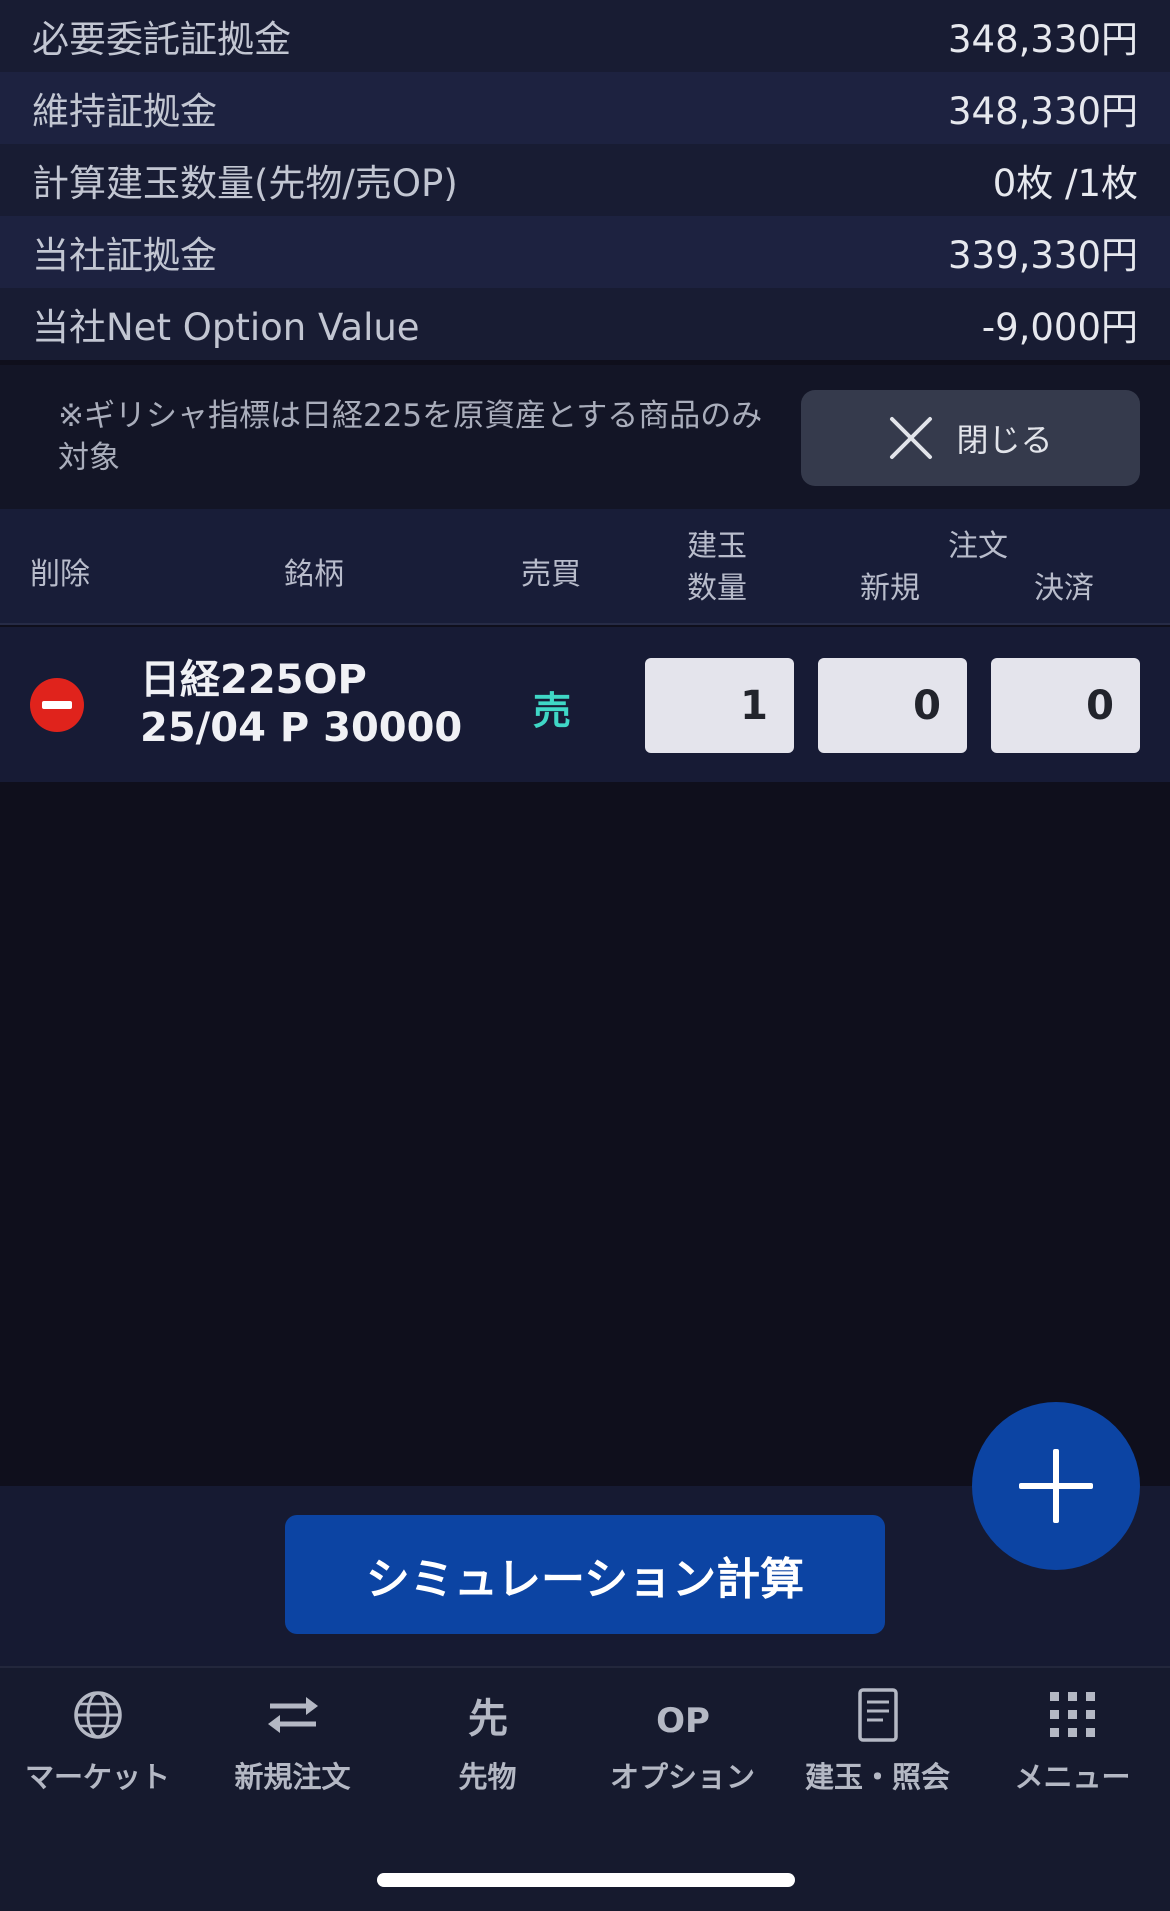 This screenshot has height=1911, width=1170. I want to click on summary-label: 当社証拠金, so click(124, 255).